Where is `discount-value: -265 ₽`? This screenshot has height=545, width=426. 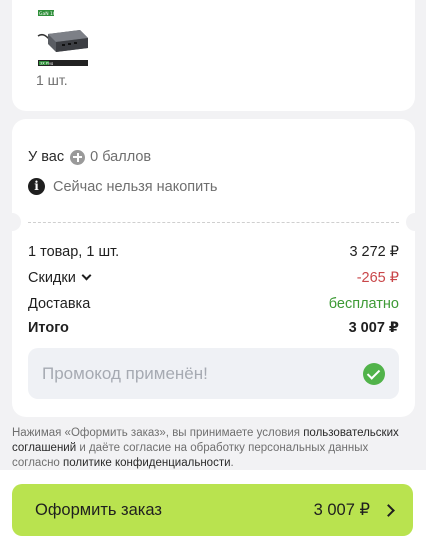 discount-value: -265 ₽ is located at coordinates (377, 278).